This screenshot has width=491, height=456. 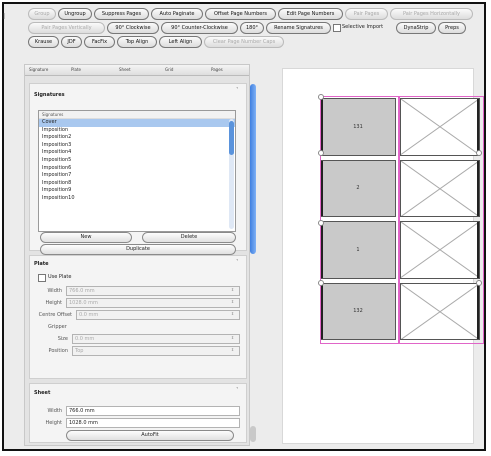 What do you see at coordinates (153, 291) in the screenshot?
I see `plate-width-field: 766.0 mm` at bounding box center [153, 291].